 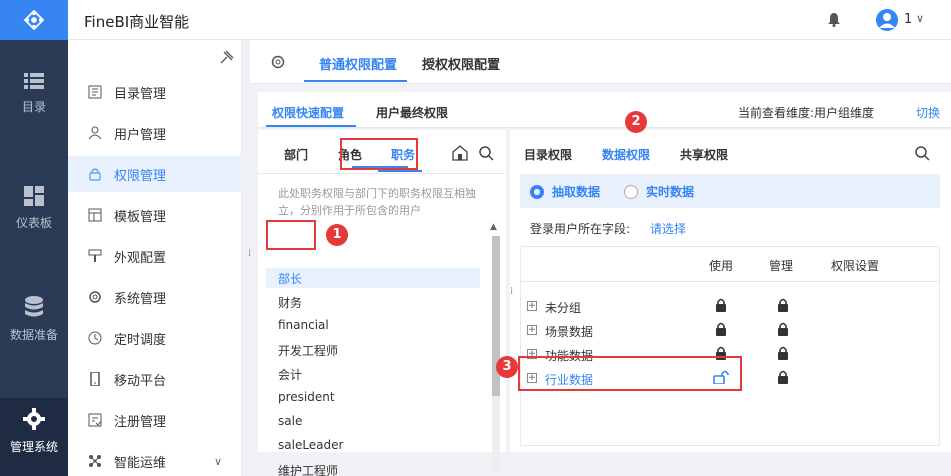 I want to click on menu-item-permissions: 权限管理, so click(x=155, y=174).